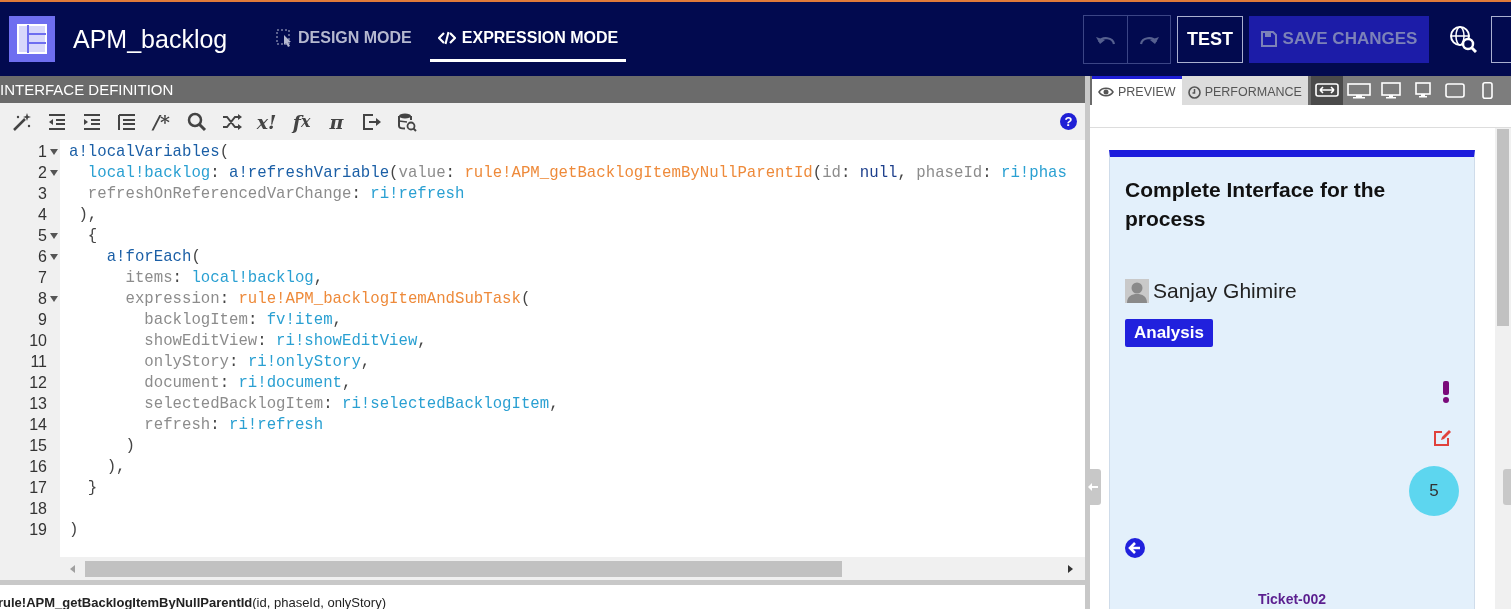 The height and width of the screenshot is (609, 1511). Describe the element at coordinates (336, 121) in the screenshot. I see `toolbar-button: π` at that location.